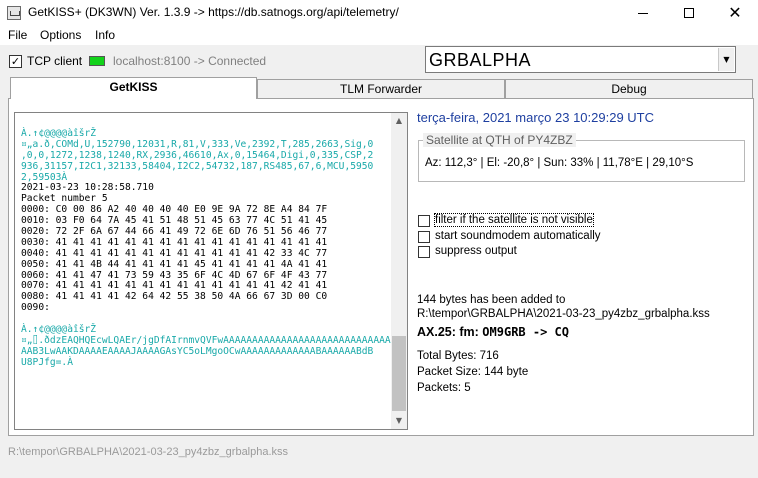 The height and width of the screenshot is (478, 758). What do you see at coordinates (399, 121) in the screenshot?
I see `scroll-up-icon: ▲` at bounding box center [399, 121].